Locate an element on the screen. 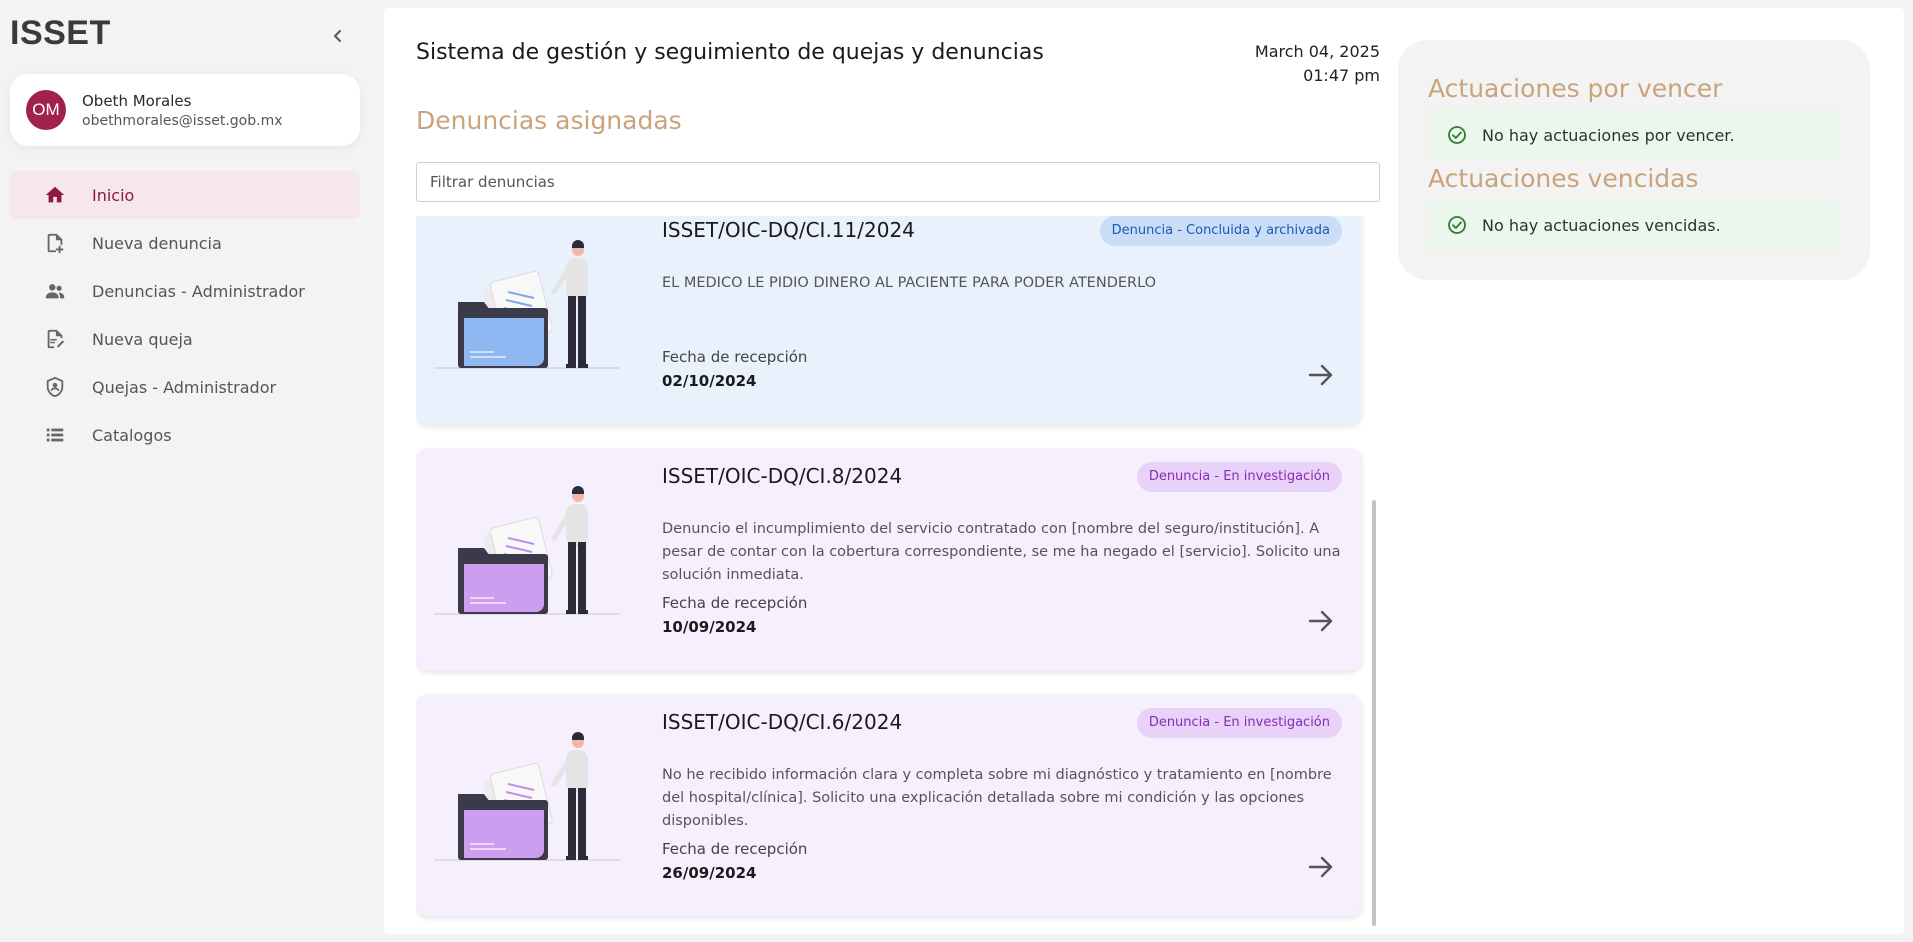  complaint-code: ISSET/OIC-DQ/CI.11/2024 is located at coordinates (788, 230).